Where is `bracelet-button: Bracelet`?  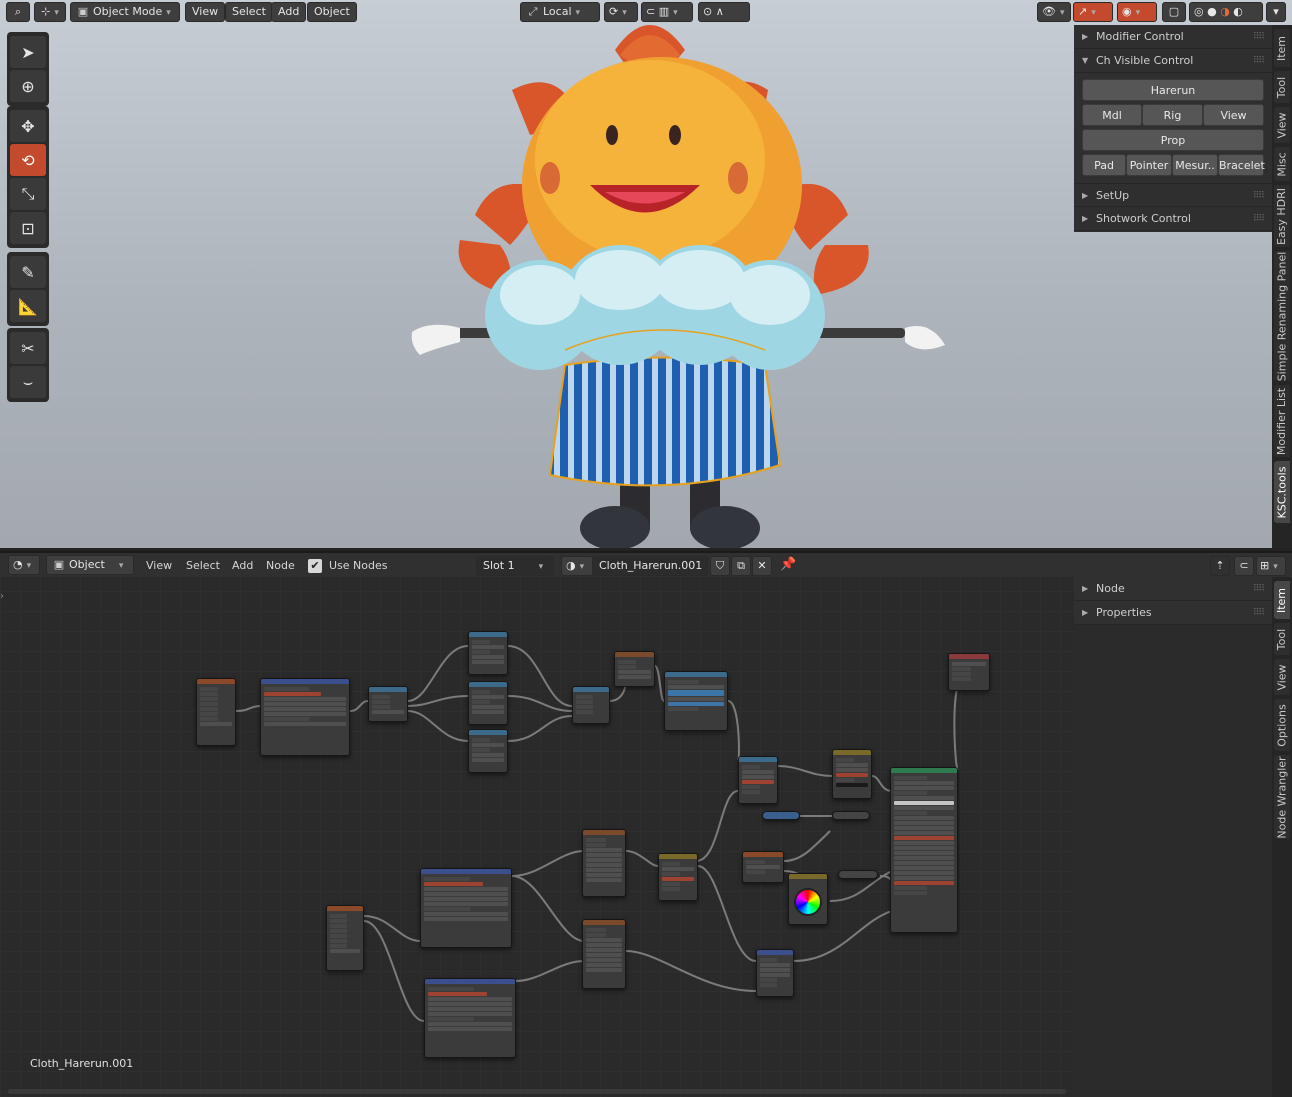 bracelet-button: Bracelet is located at coordinates (1241, 165).